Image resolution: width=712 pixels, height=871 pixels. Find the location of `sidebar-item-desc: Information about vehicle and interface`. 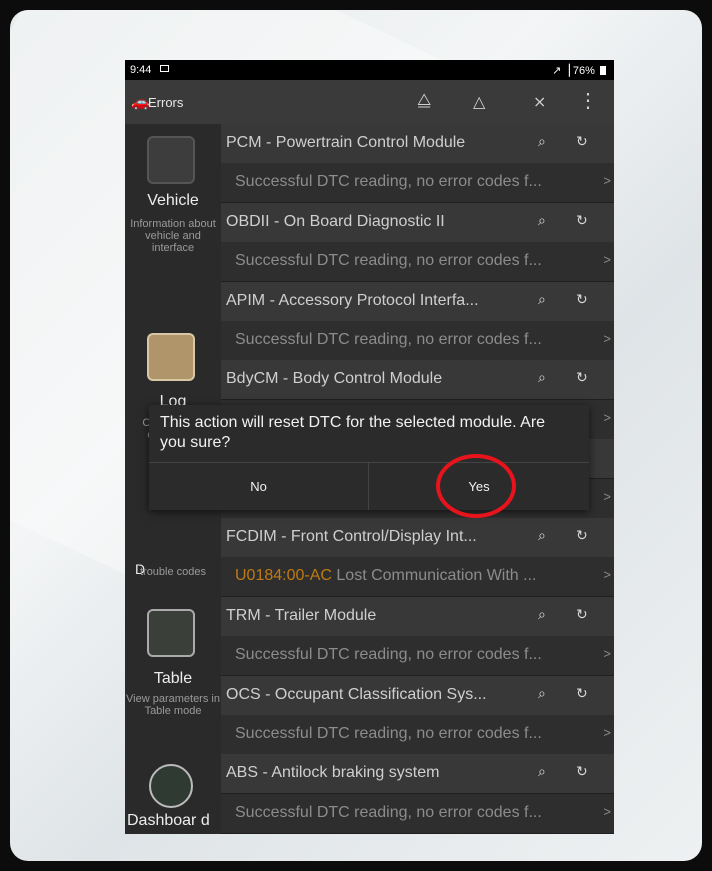

sidebar-item-desc: Information about vehicle and interface is located at coordinates (173, 236).